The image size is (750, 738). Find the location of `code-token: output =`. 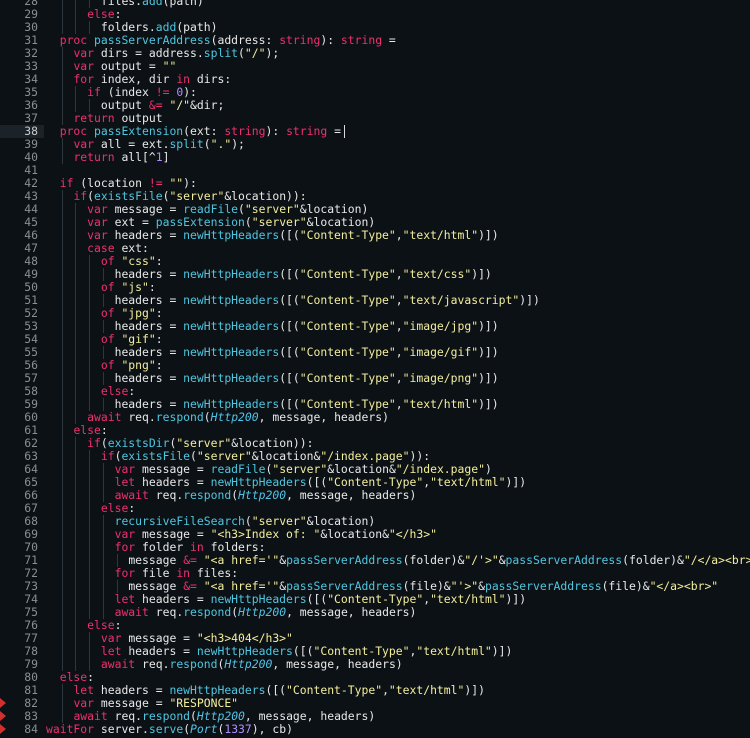

code-token: output = is located at coordinates (131, 66).